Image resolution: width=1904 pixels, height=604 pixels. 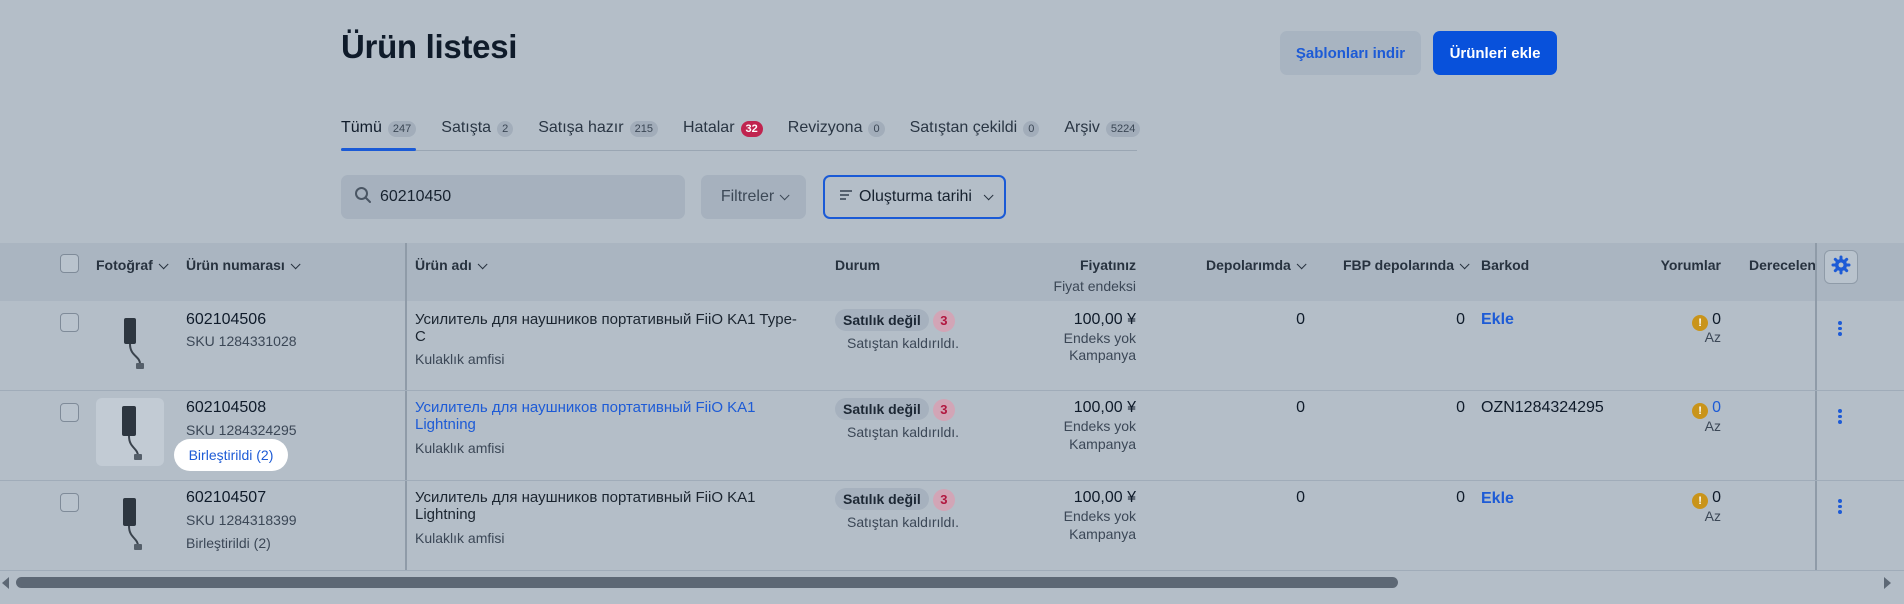 What do you see at coordinates (402, 129) in the screenshot?
I see `tab-count: 247` at bounding box center [402, 129].